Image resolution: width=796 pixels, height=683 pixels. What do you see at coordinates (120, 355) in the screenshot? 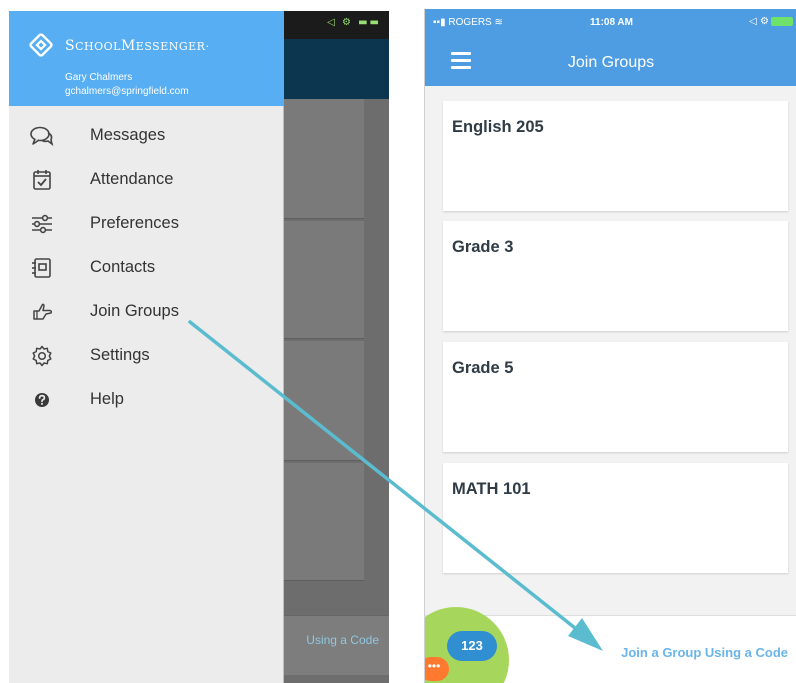
I see `menu-item-label: Settings` at bounding box center [120, 355].